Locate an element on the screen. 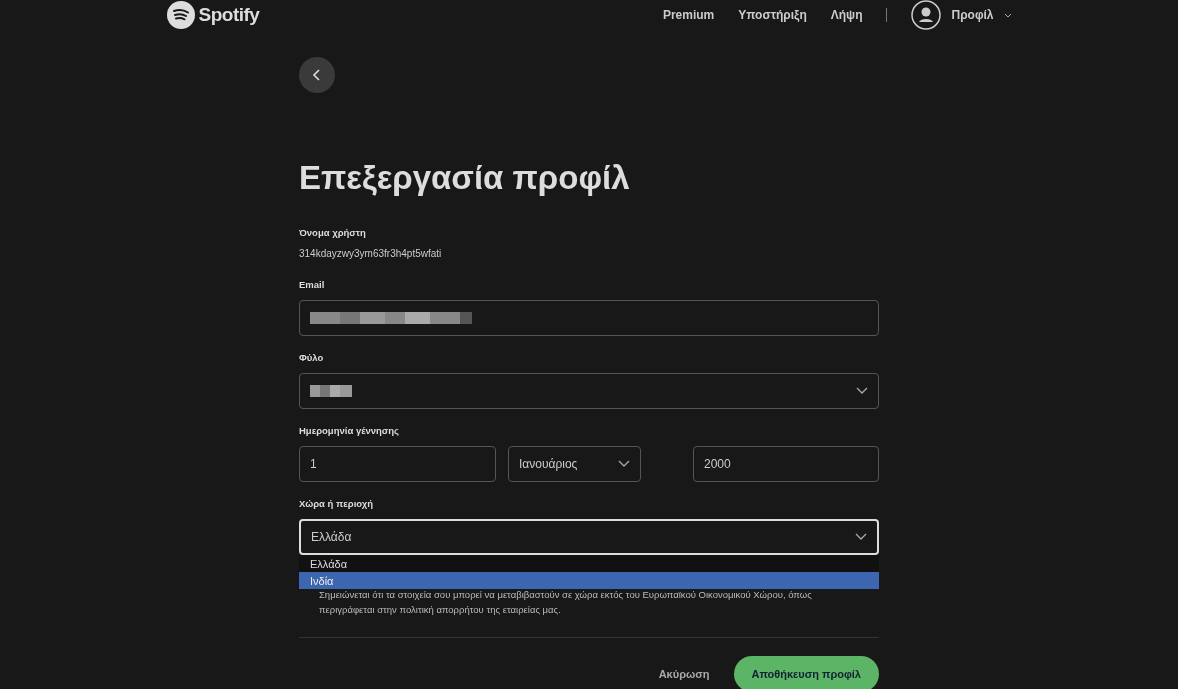  email-field is located at coordinates (589, 318).